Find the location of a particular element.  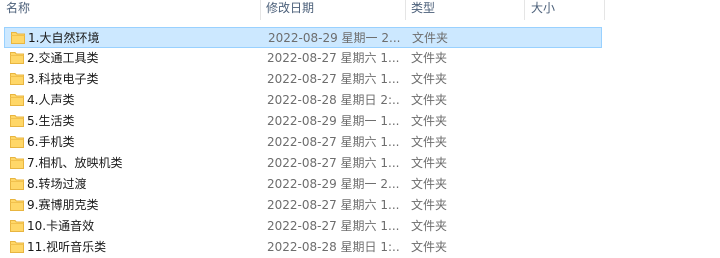

column-header-size: 大小 is located at coordinates (543, 10).